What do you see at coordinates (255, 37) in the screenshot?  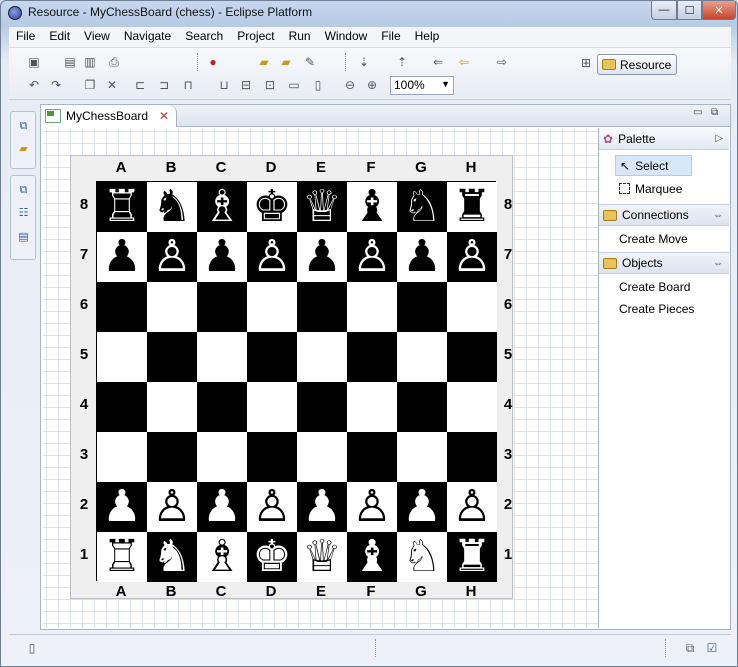 I see `menu-project: Project` at bounding box center [255, 37].